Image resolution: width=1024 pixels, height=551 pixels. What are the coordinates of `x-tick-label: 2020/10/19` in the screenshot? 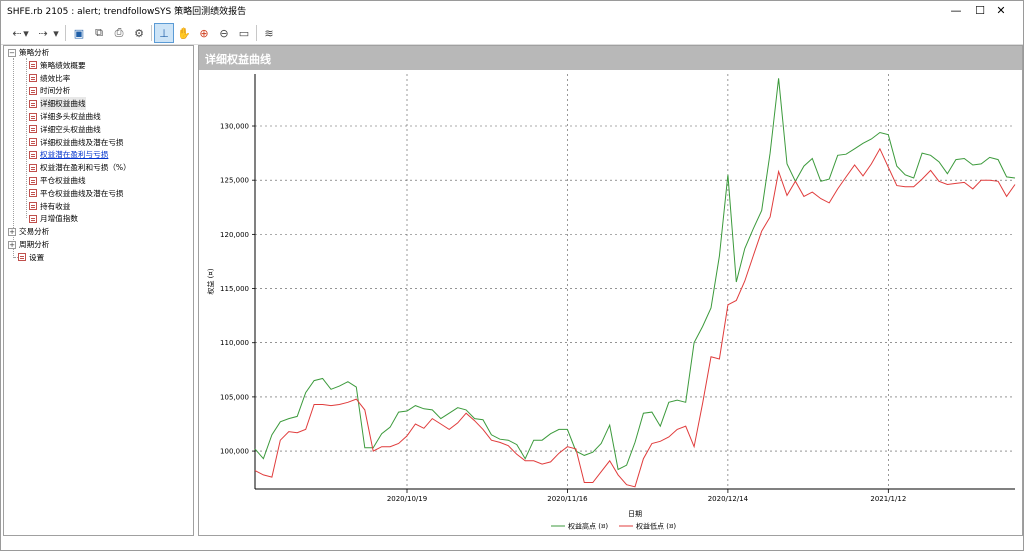 It's located at (407, 499).